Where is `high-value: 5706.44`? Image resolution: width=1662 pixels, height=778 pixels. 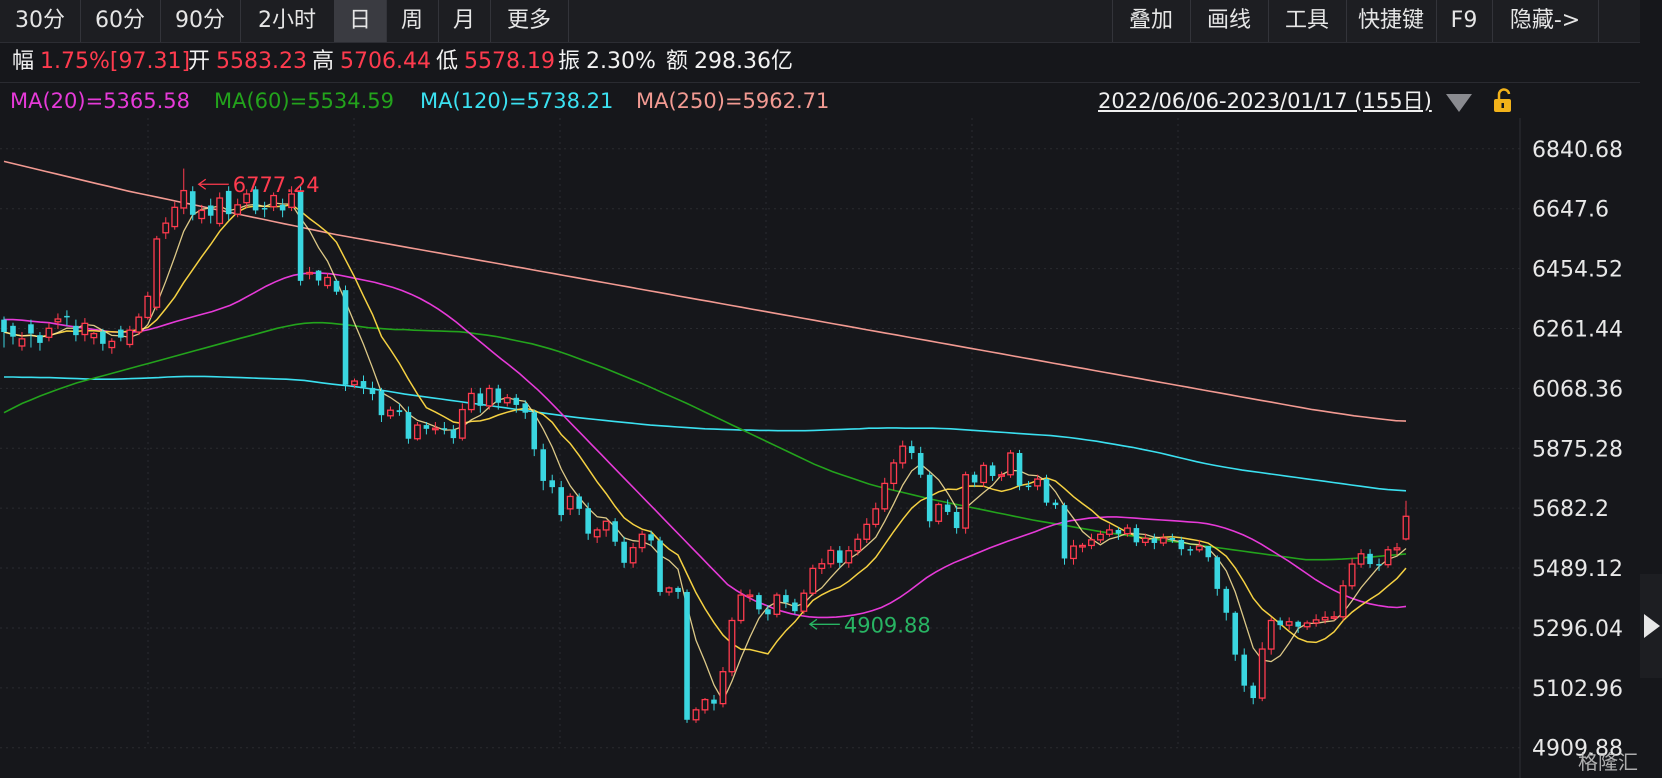
high-value: 5706.44 is located at coordinates (385, 61).